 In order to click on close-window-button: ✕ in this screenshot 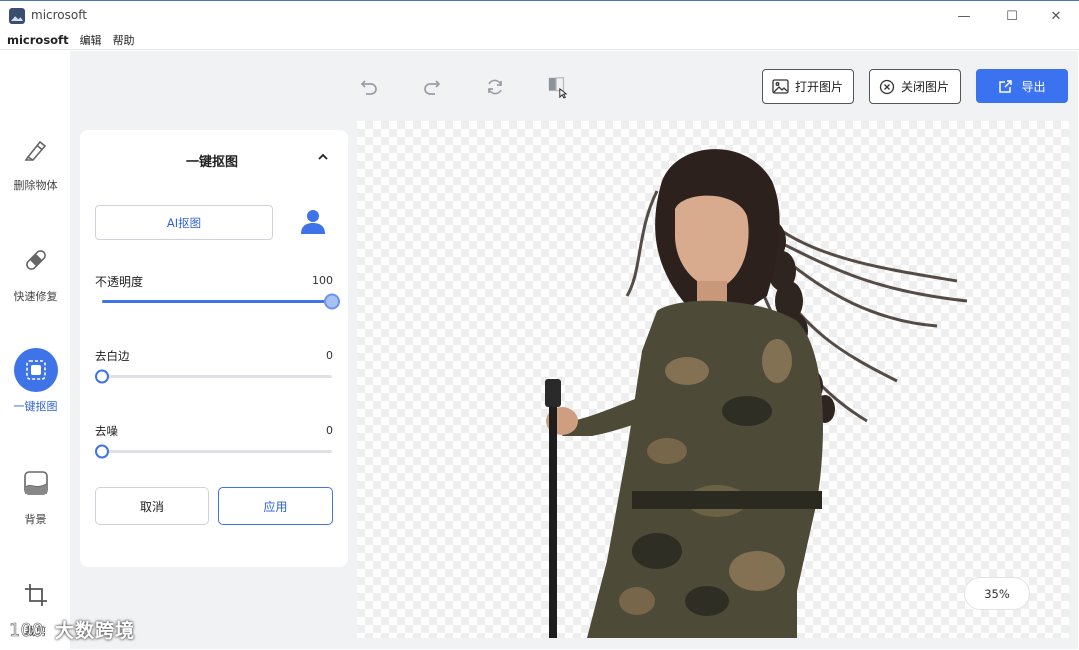, I will do `click(1056, 16)`.